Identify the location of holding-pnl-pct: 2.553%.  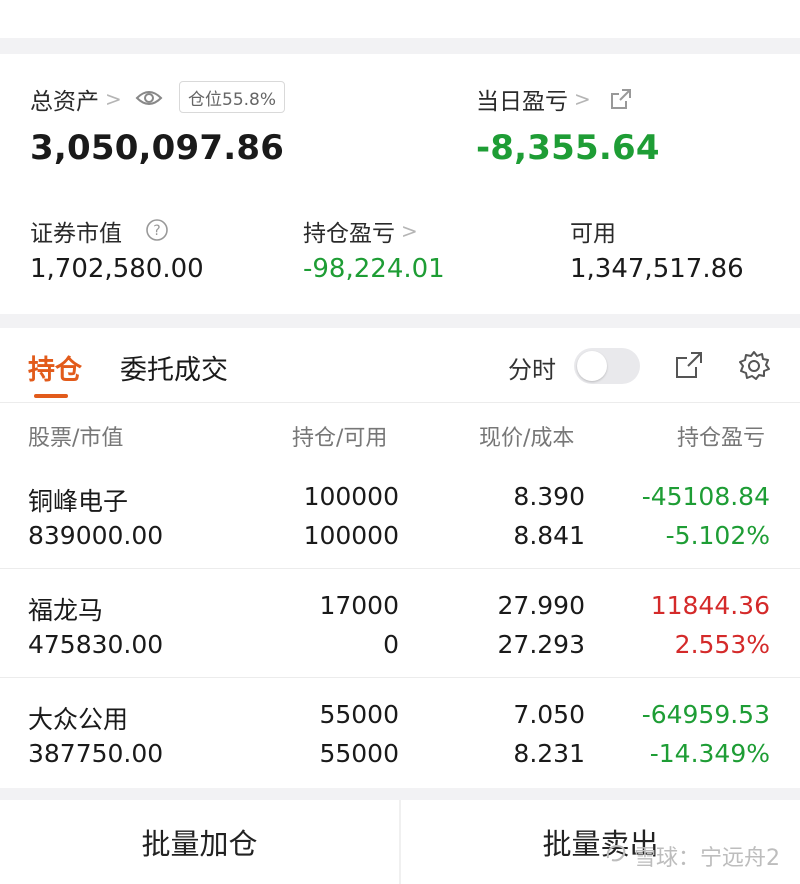
(722, 644).